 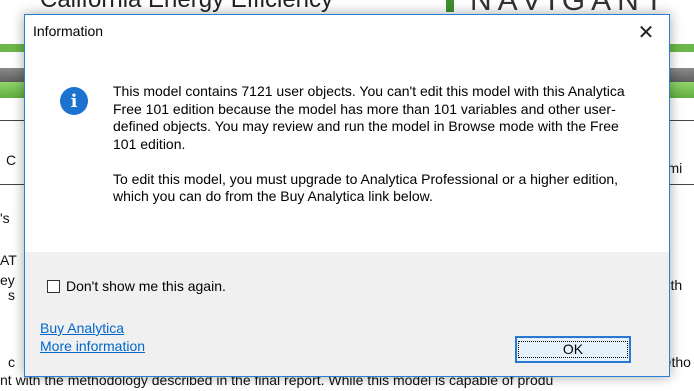 I want to click on close-button: ✕, so click(x=646, y=32).